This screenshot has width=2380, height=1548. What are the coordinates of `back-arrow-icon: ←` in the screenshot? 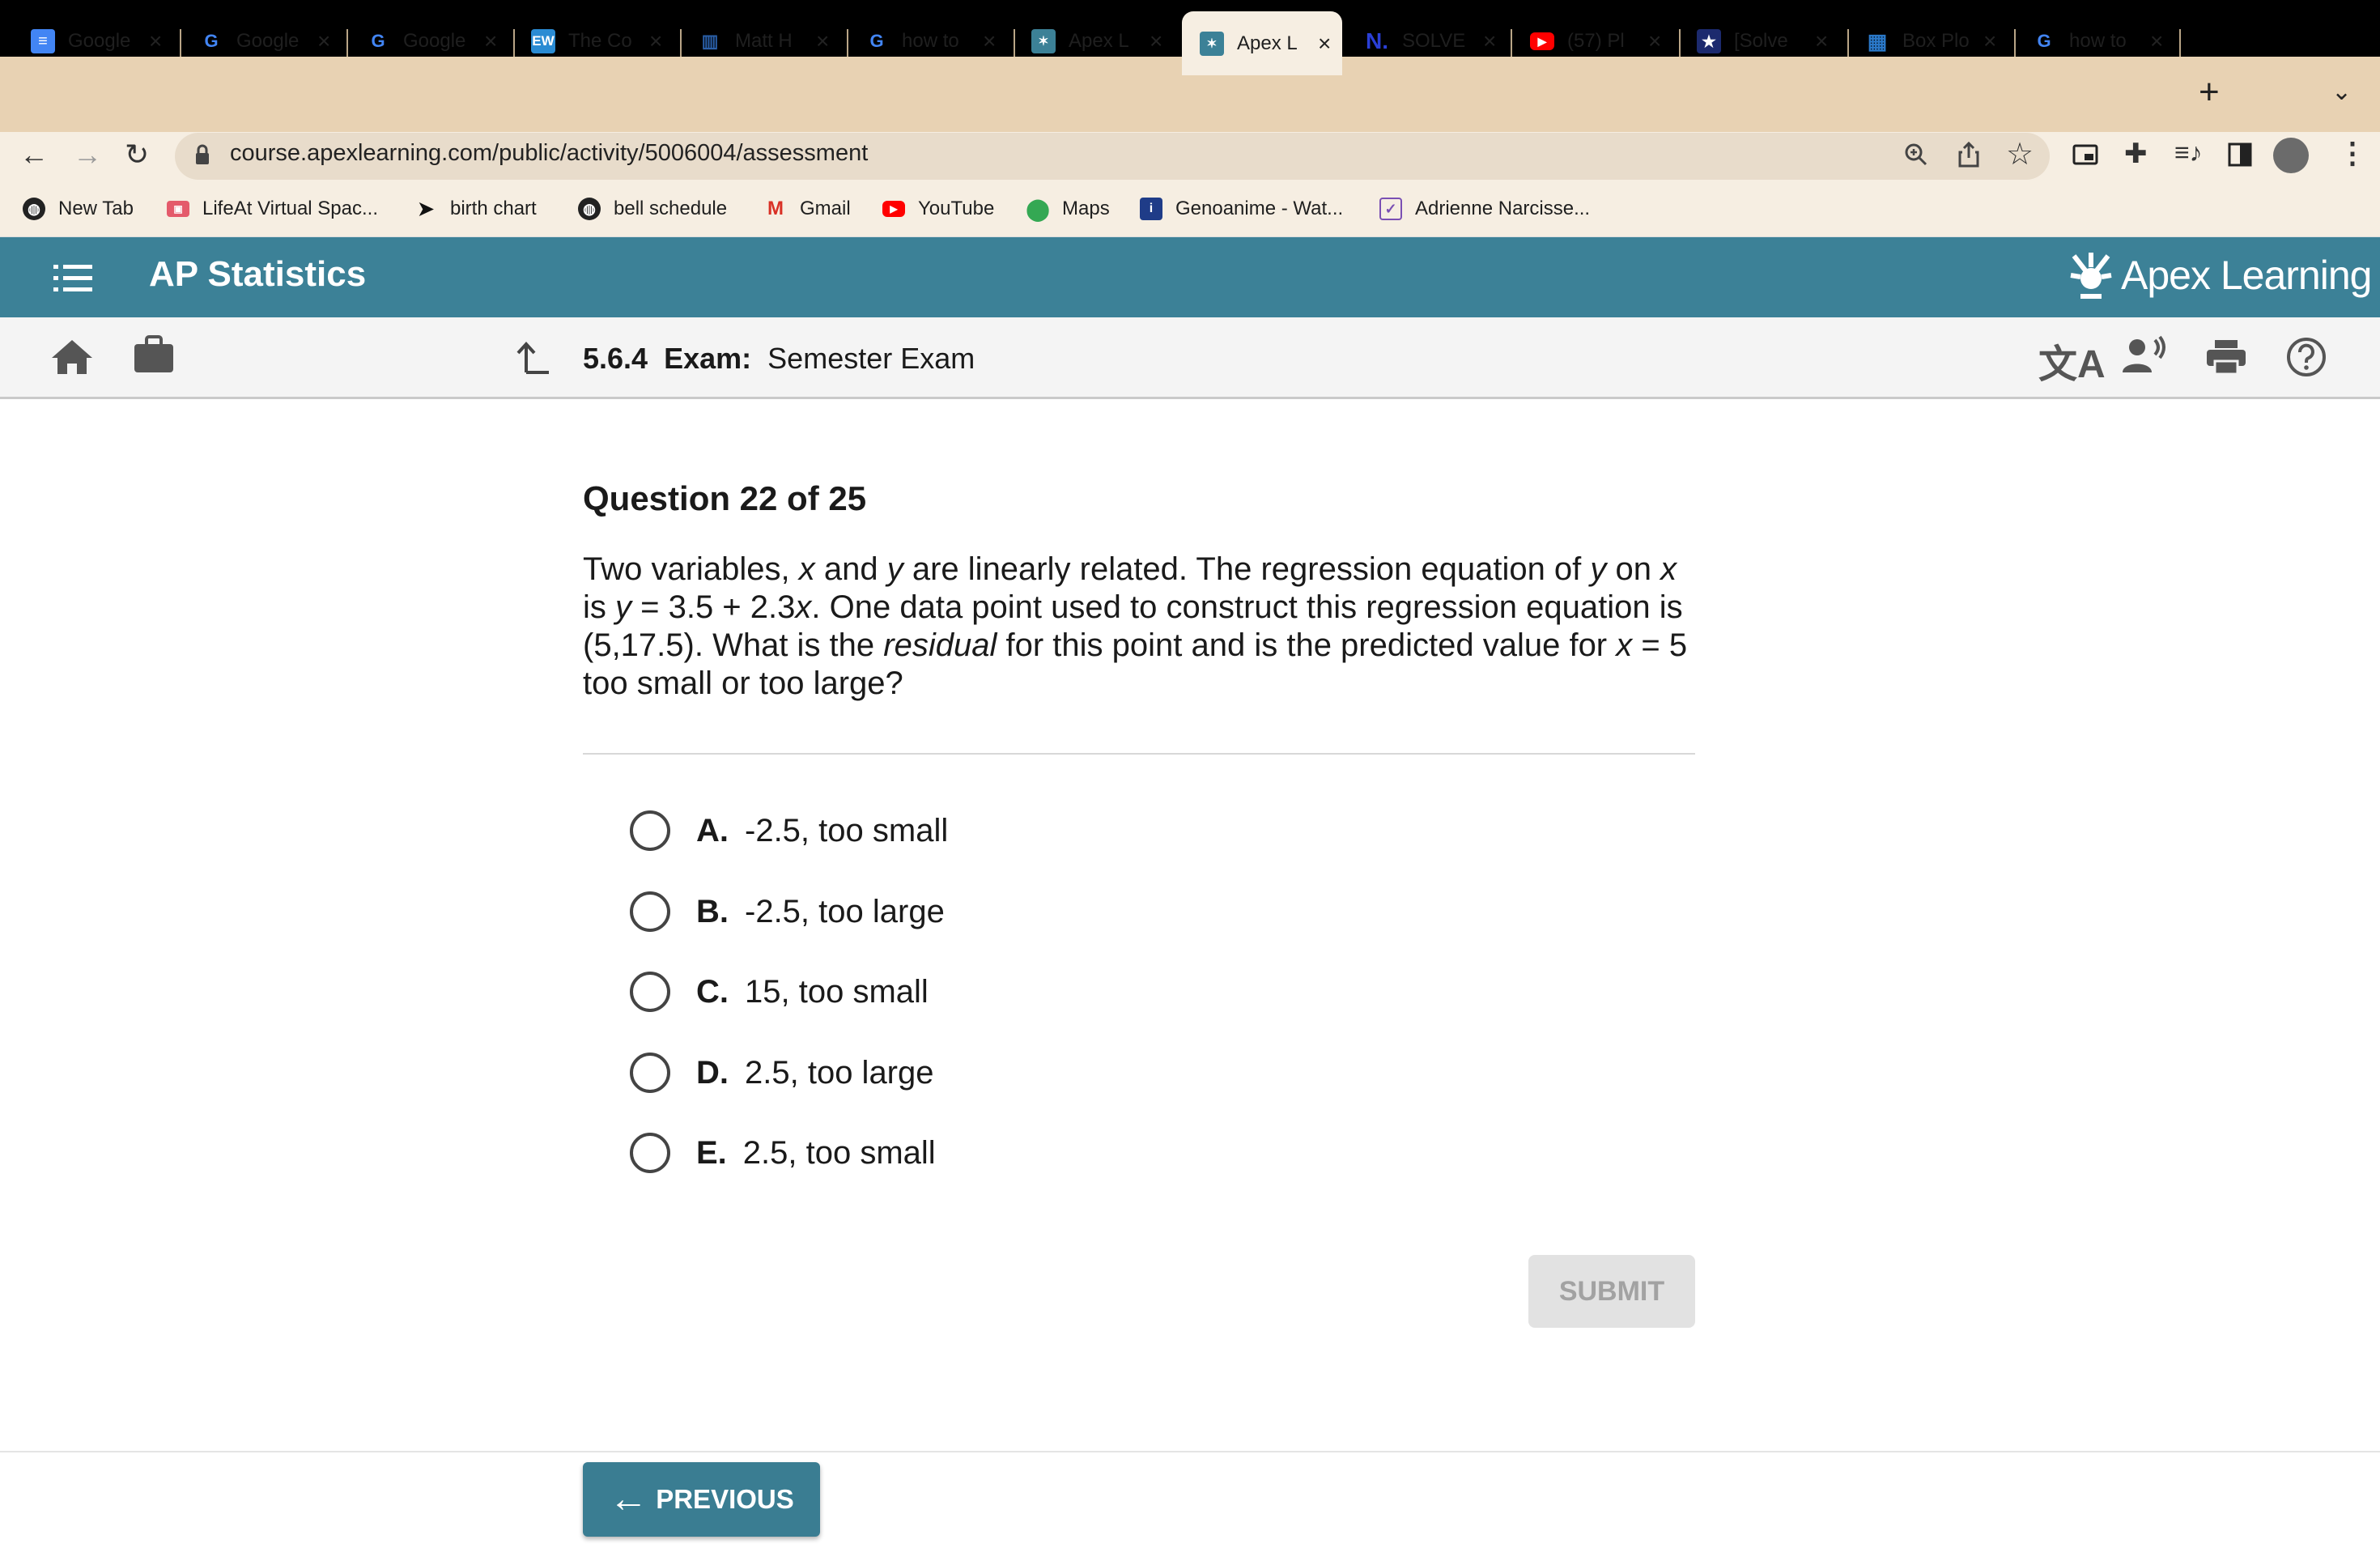 It's located at (34, 155).